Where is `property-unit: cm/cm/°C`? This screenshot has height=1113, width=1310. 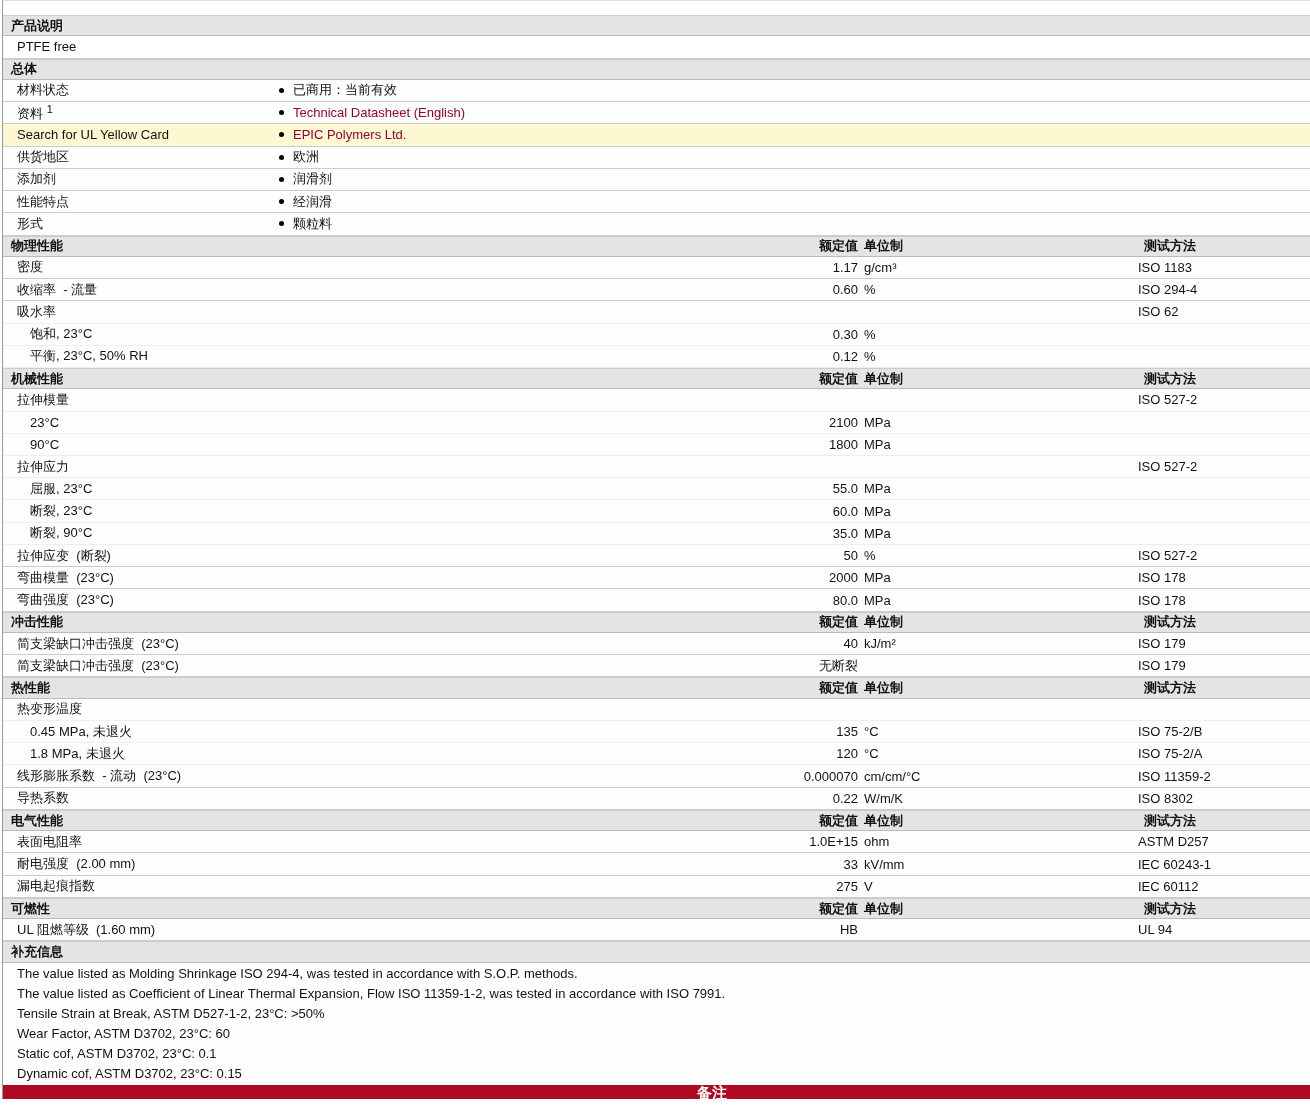 property-unit: cm/cm/°C is located at coordinates (892, 776).